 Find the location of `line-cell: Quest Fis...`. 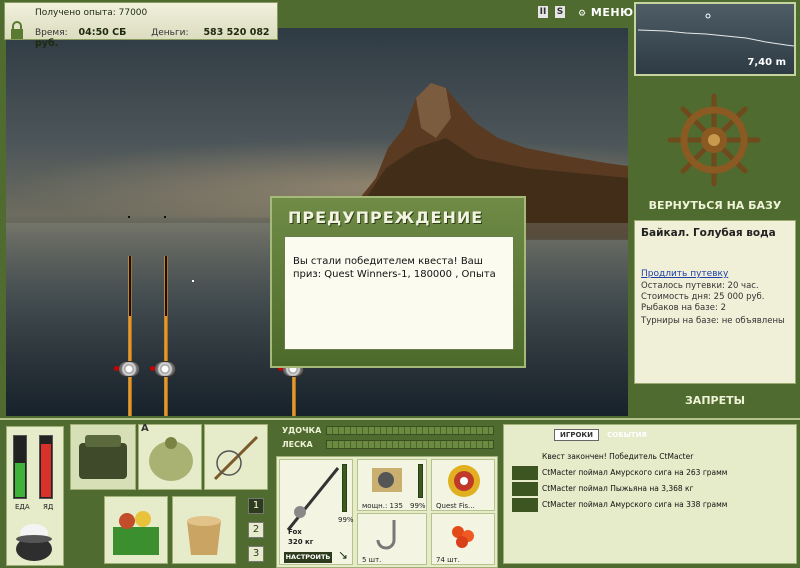

line-cell: Quest Fis... is located at coordinates (463, 485).